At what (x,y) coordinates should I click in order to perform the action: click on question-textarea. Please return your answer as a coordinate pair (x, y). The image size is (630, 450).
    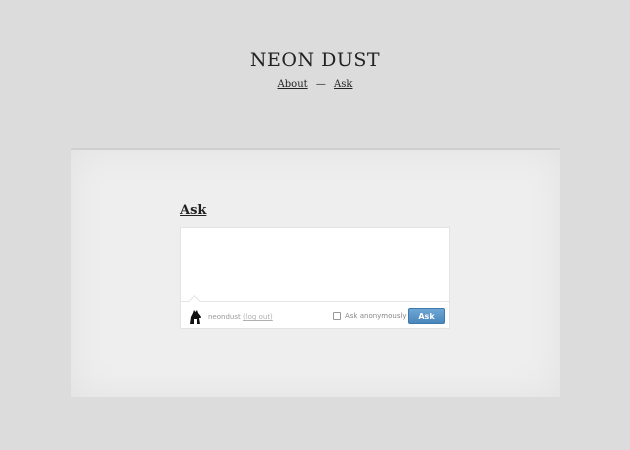
    Looking at the image, I should click on (315, 264).